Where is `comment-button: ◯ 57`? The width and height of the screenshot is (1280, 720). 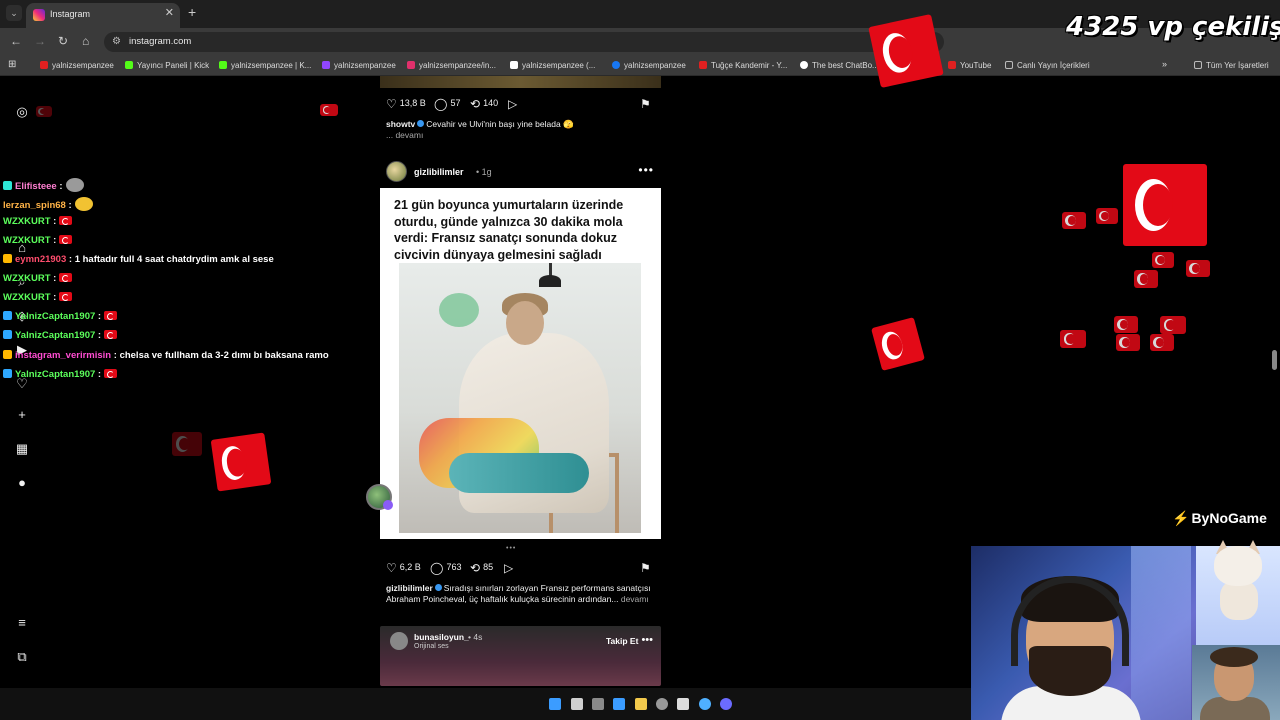
comment-button: ◯ 57 is located at coordinates (447, 104).